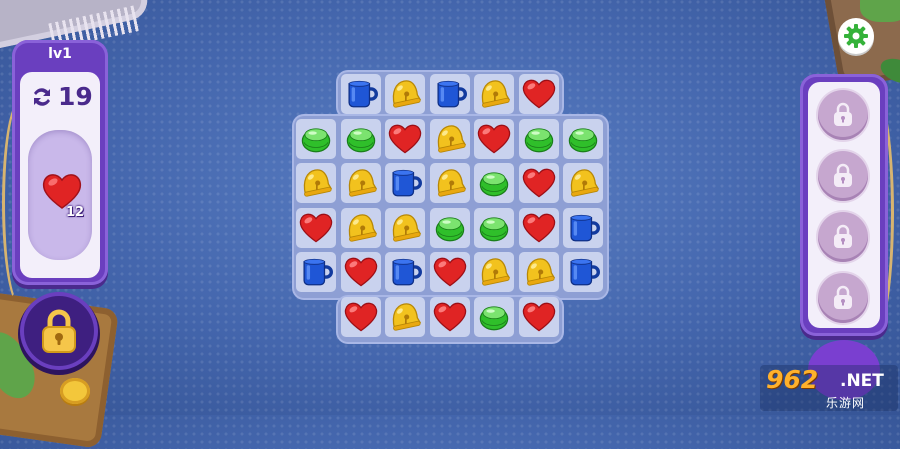  Describe the element at coordinates (42, 97) in the screenshot. I see `moves-icon` at that location.